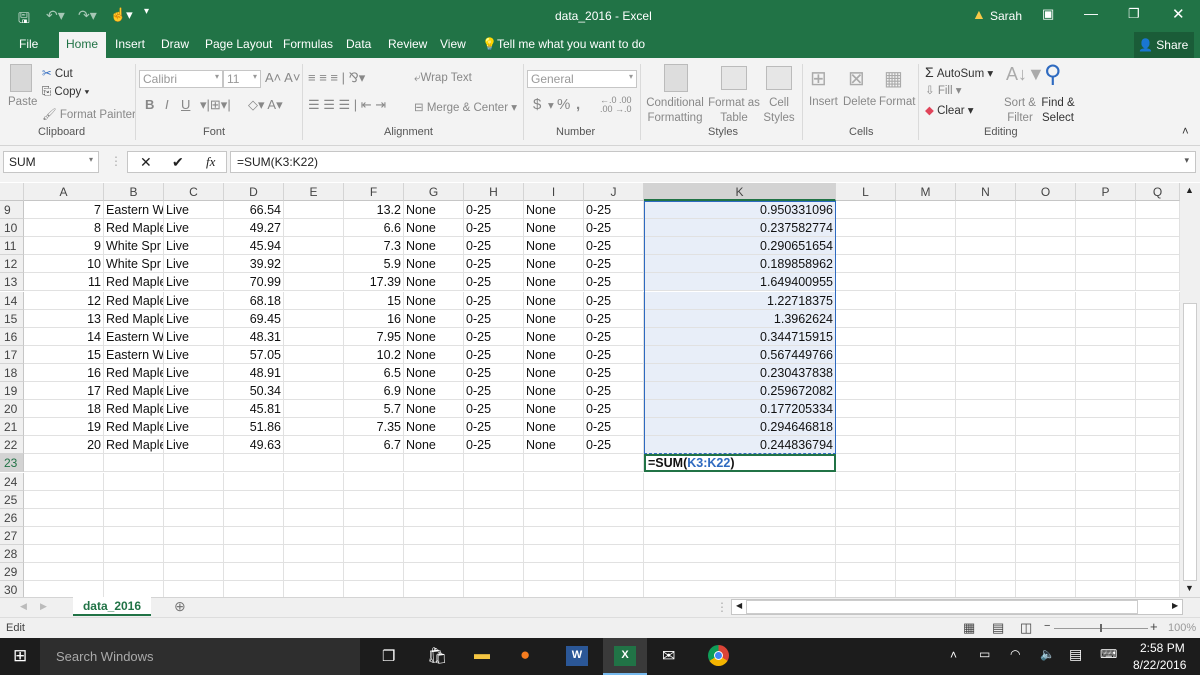 The height and width of the screenshot is (675, 1200). Describe the element at coordinates (1158, 517) in the screenshot. I see `cell-q26` at that location.